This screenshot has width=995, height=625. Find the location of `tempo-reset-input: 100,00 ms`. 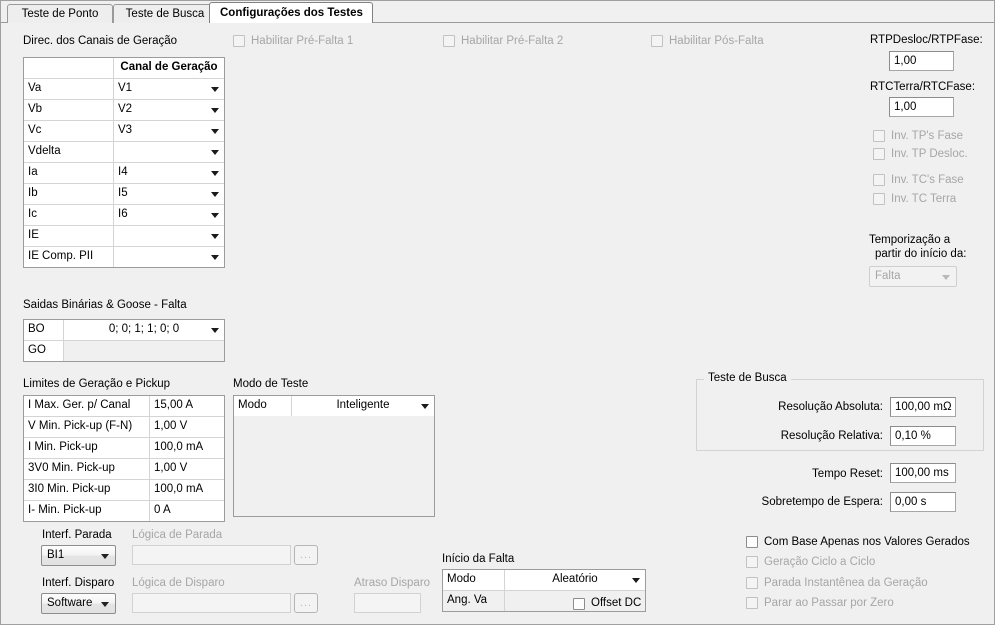

tempo-reset-input: 100,00 ms is located at coordinates (923, 473).